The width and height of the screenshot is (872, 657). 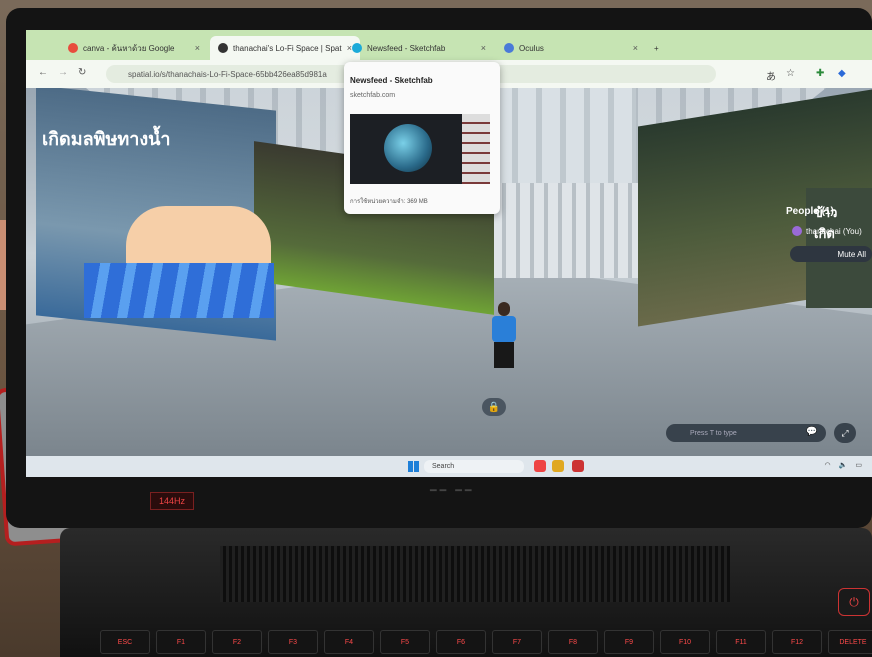 What do you see at coordinates (850, 642) in the screenshot?
I see `key-delete: DELETE` at bounding box center [850, 642].